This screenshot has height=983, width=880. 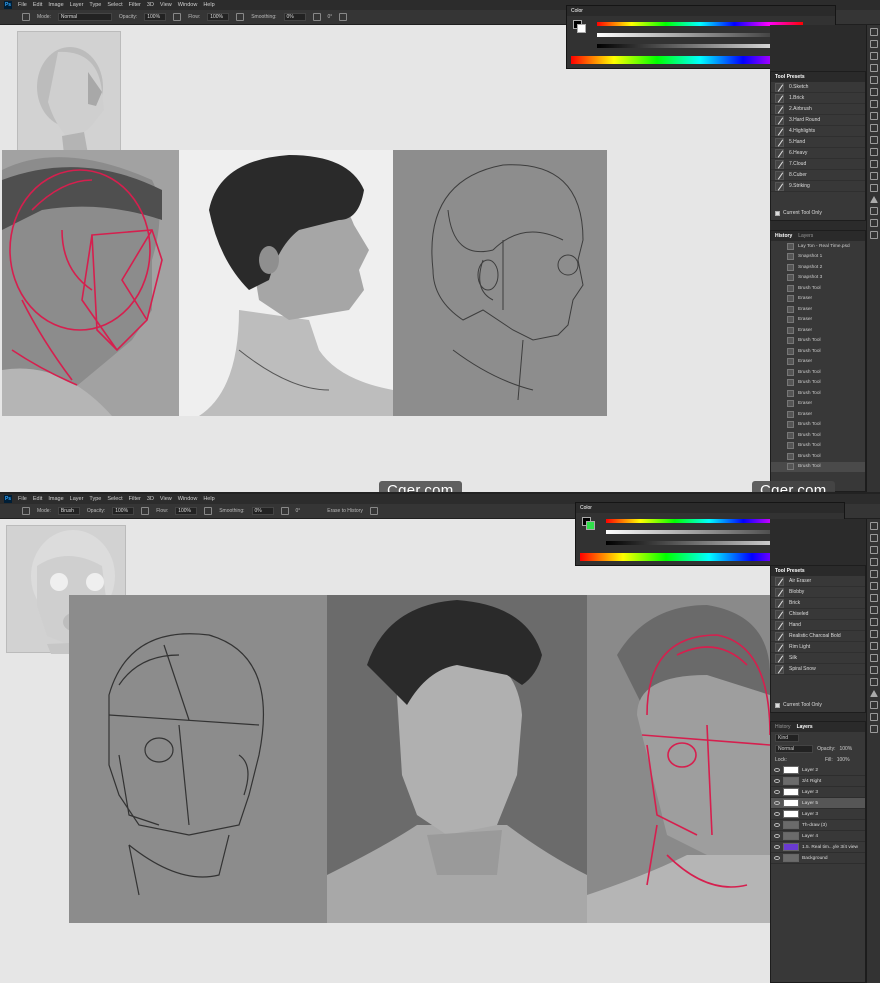 What do you see at coordinates (818, 825) in the screenshot?
I see `layer-row: Th-draw (3)` at bounding box center [818, 825].